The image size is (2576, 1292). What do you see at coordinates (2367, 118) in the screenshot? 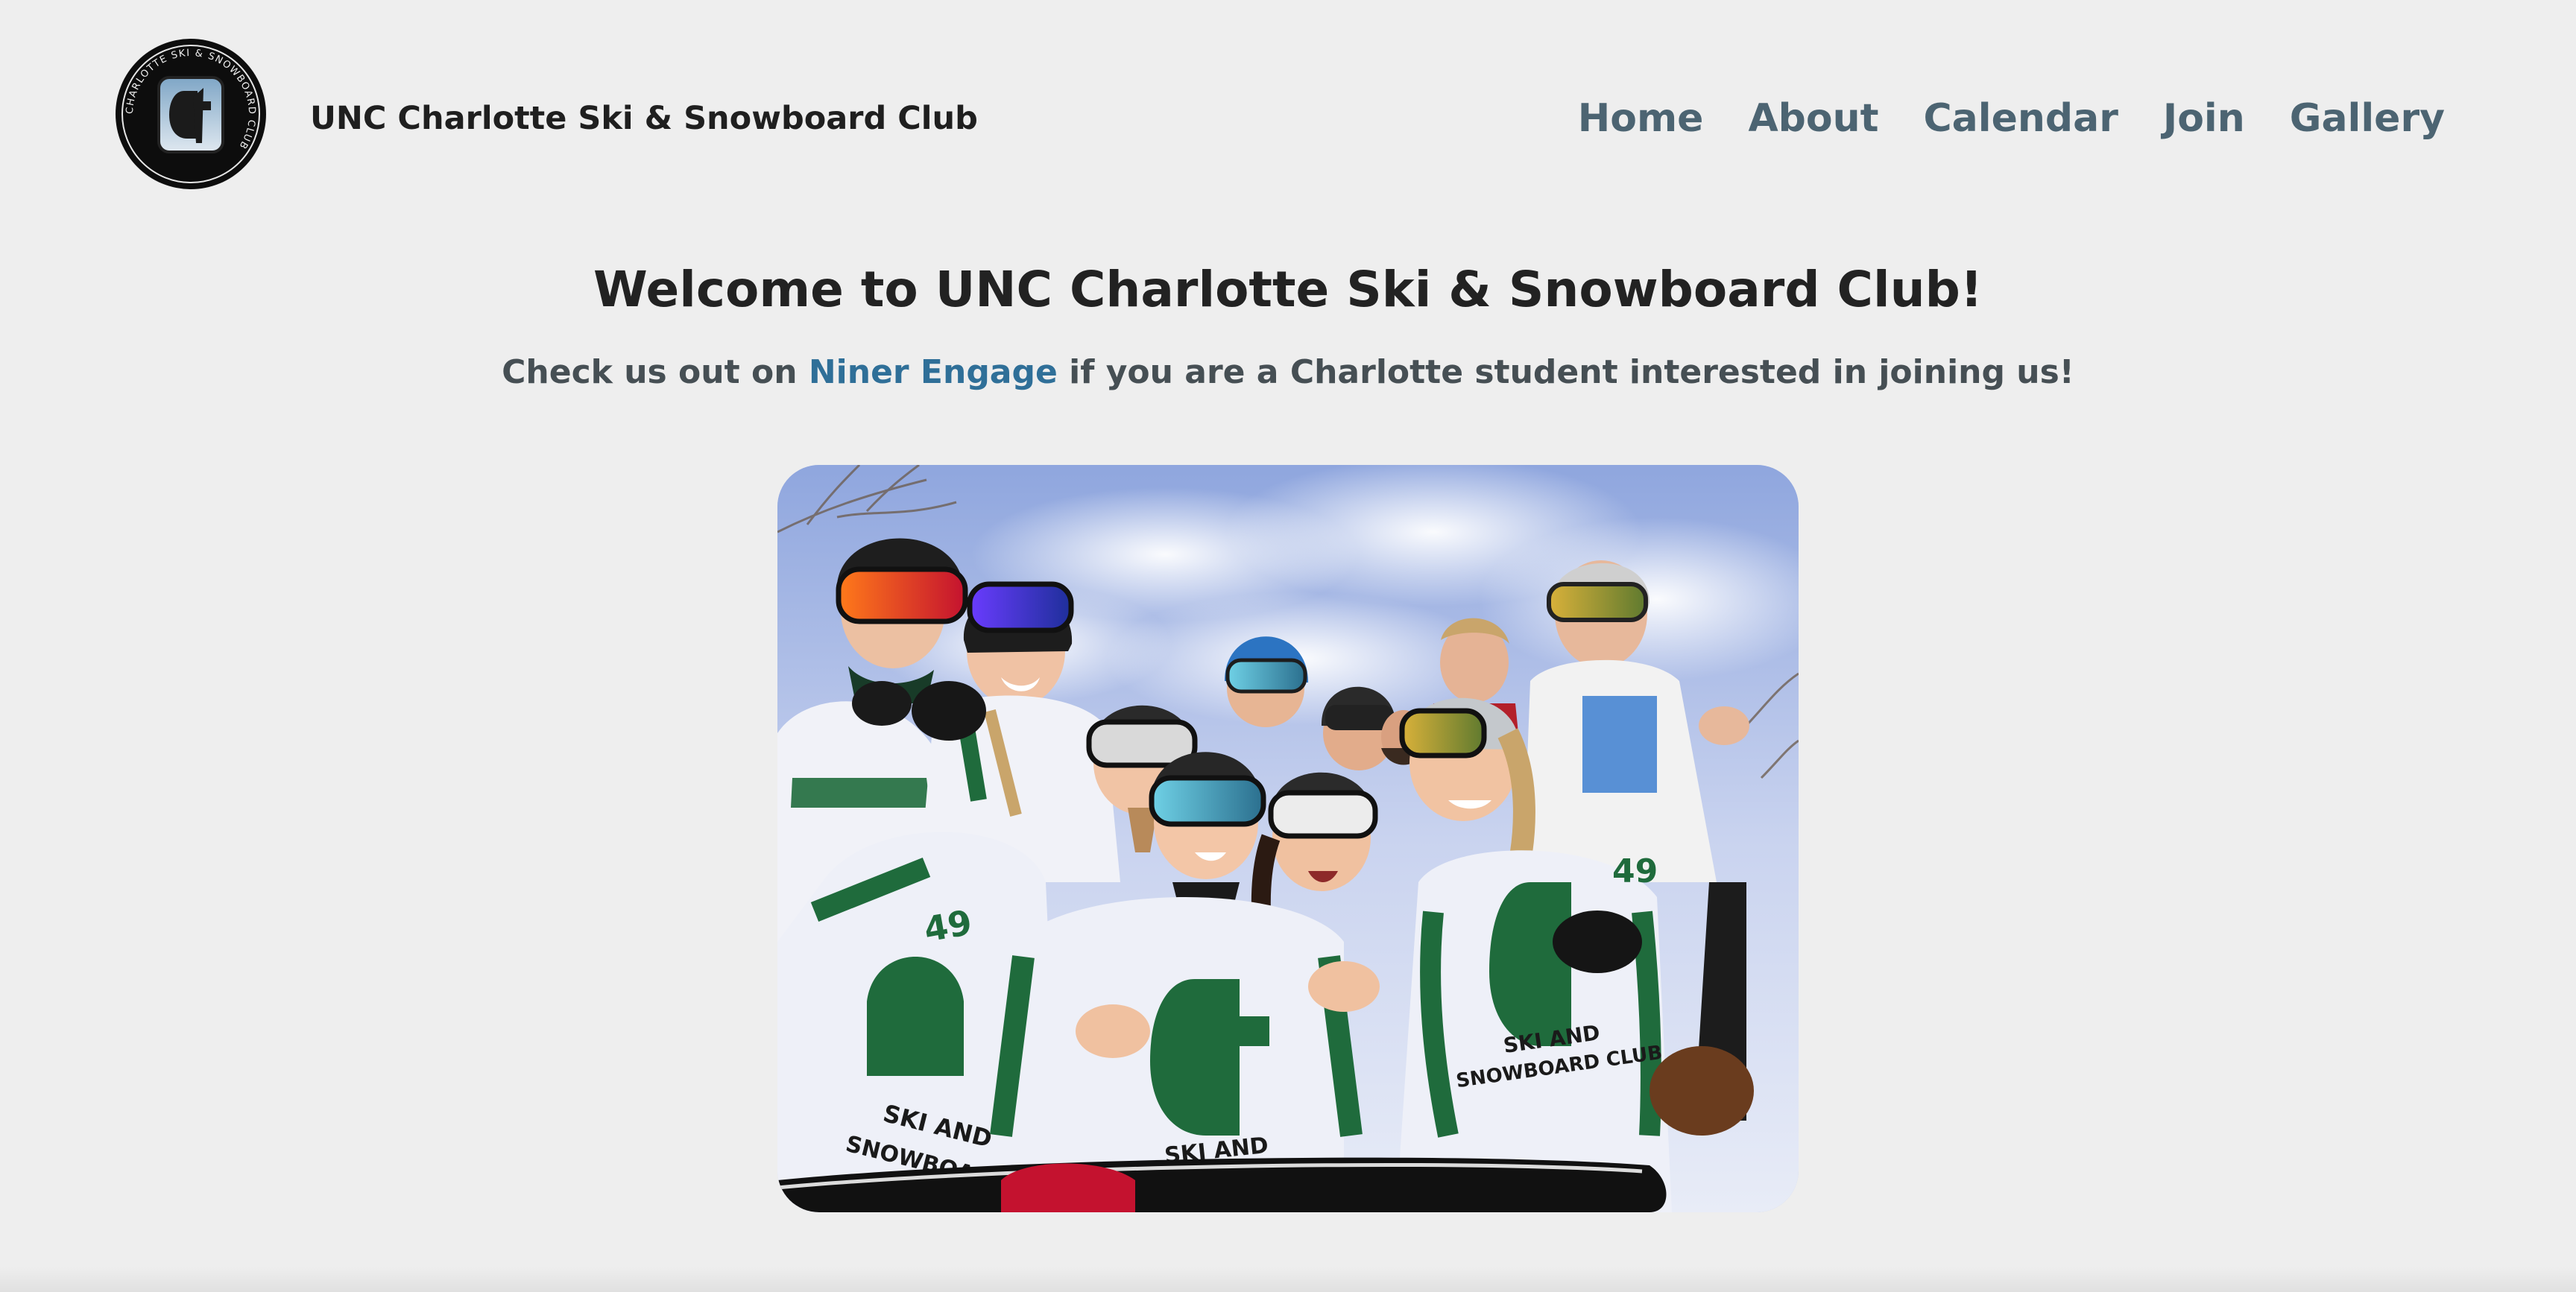
I see `nav-gallery-link: Gallery` at bounding box center [2367, 118].